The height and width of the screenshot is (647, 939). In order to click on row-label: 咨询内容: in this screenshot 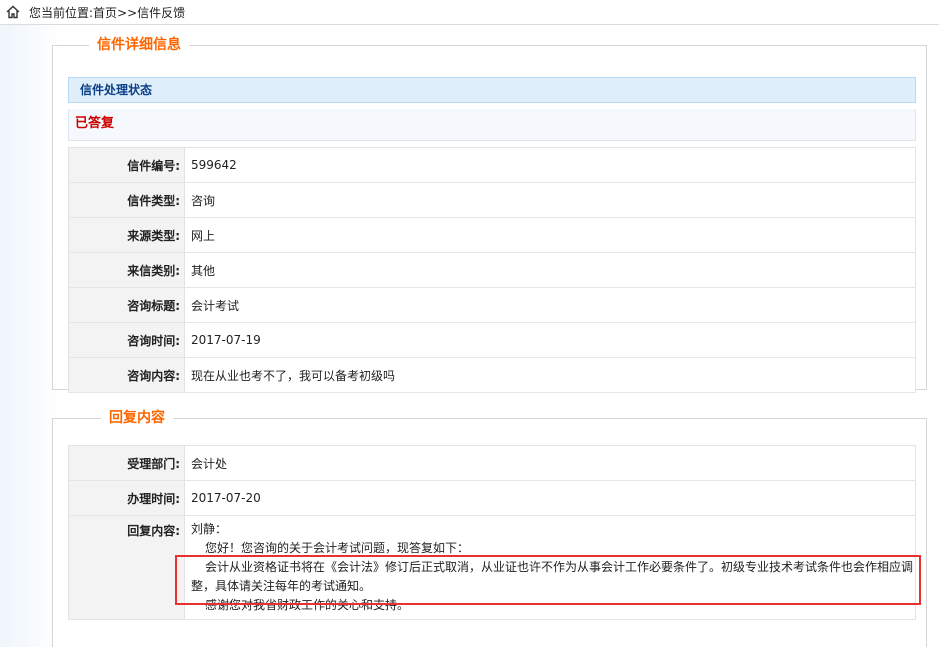, I will do `click(126, 375)`.